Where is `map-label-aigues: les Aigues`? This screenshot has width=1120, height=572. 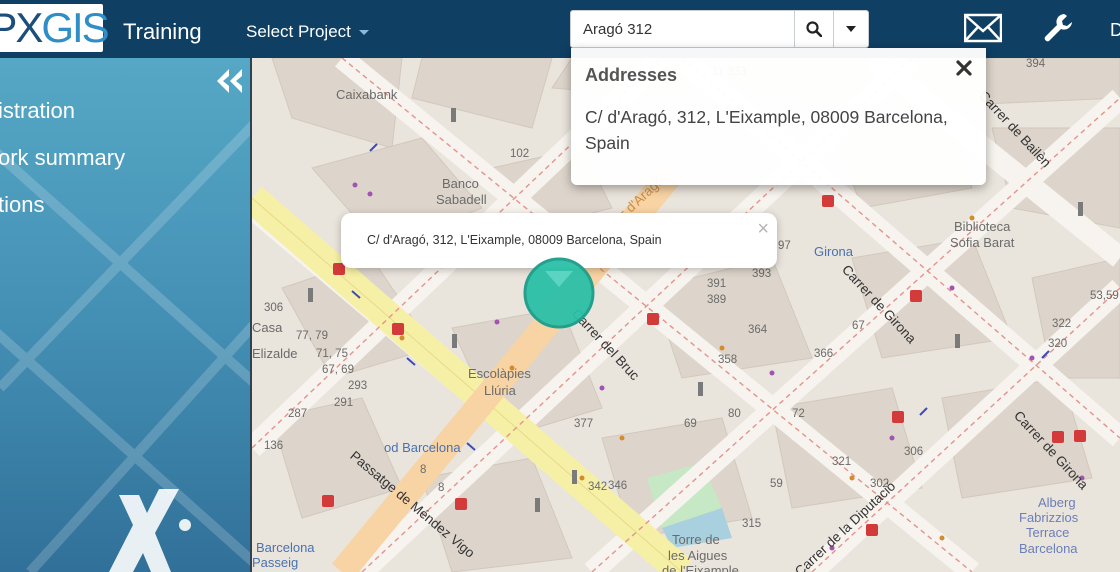
map-label-aigues: les Aigues is located at coordinates (698, 555).